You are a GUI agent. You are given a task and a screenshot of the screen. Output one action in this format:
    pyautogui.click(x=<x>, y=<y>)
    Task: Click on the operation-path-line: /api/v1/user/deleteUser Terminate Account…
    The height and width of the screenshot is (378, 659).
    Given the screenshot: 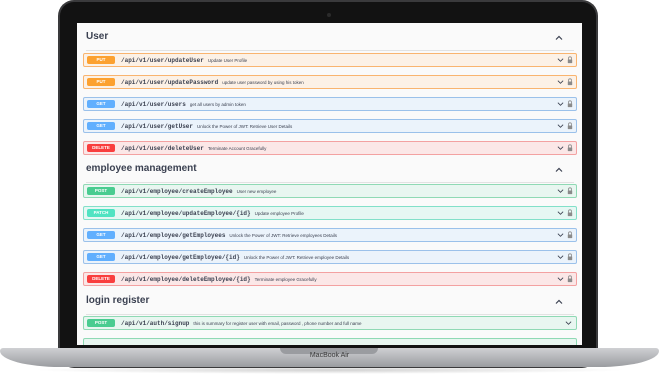 What is the action you would take?
    pyautogui.click(x=193, y=148)
    